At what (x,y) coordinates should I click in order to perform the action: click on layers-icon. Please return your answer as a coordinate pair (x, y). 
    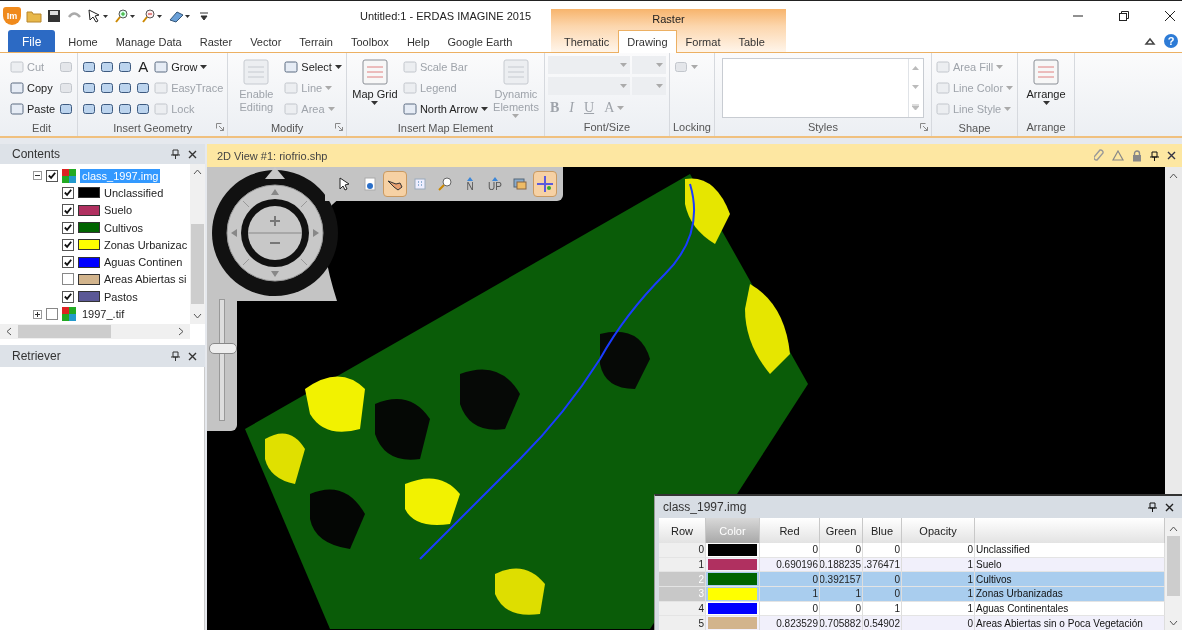
    Looking at the image, I should click on (520, 184).